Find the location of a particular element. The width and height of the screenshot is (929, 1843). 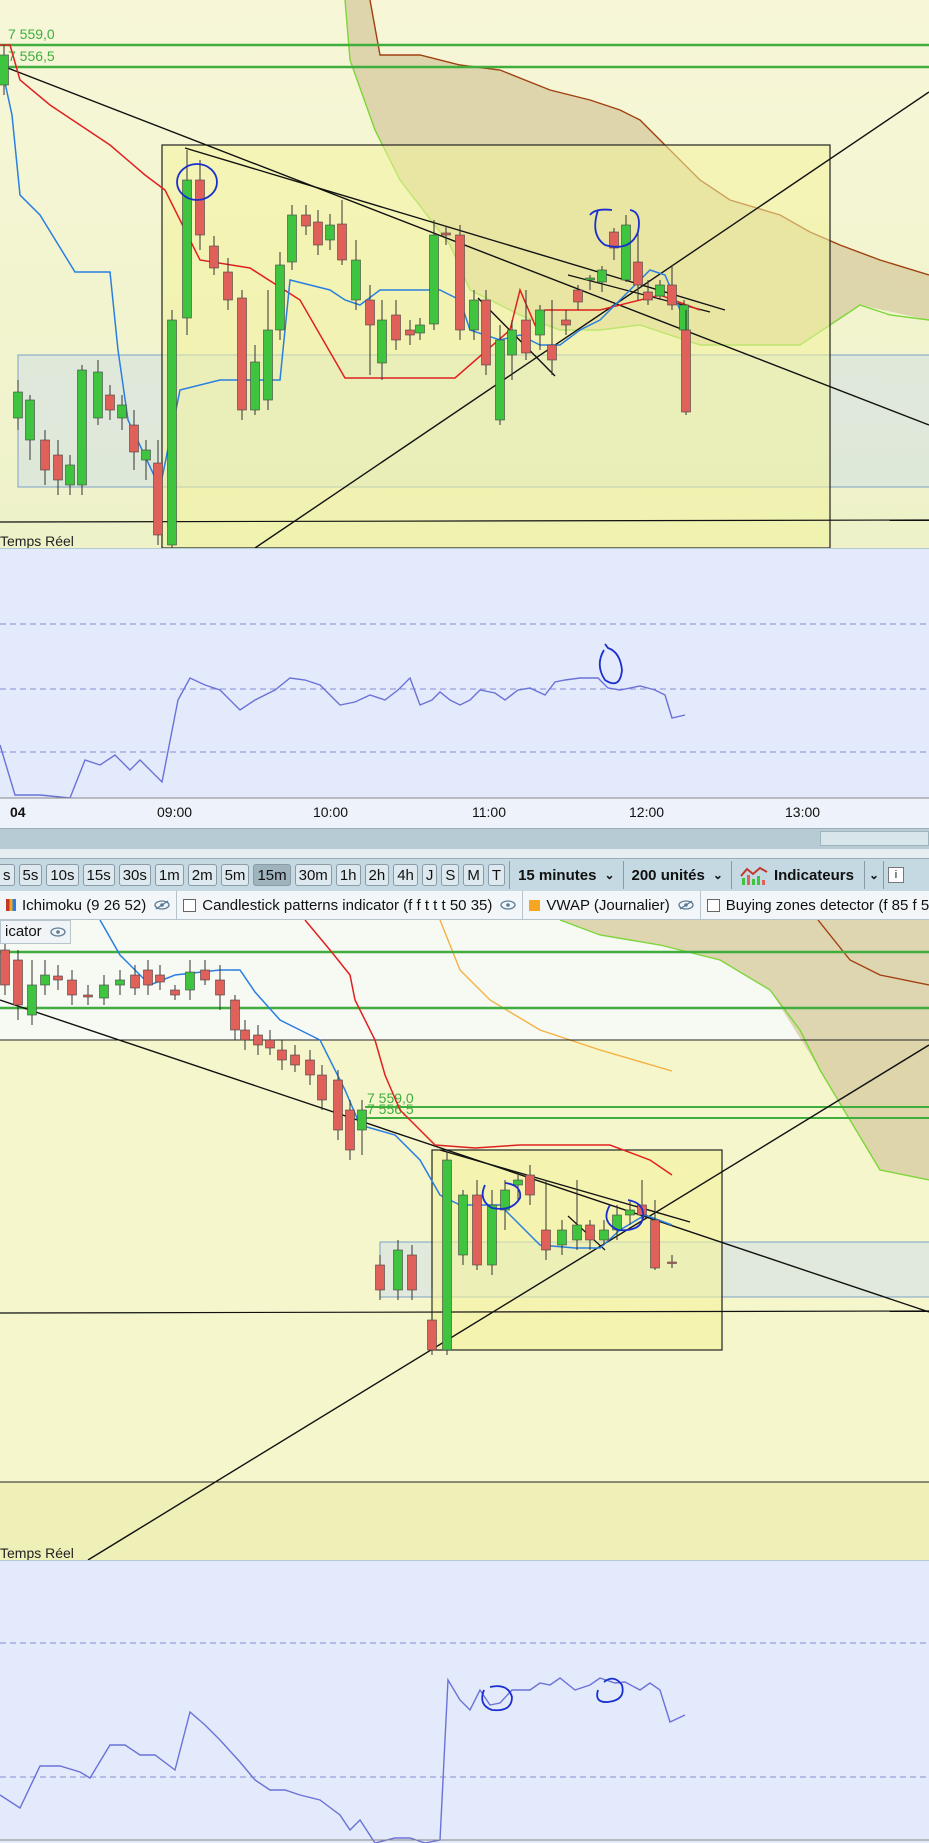

timeframe-buttons: s 5s 10s 15s 30s 1m 2m 5m 15m 30m 1h 2h 4h J S M T is located at coordinates (254, 875).